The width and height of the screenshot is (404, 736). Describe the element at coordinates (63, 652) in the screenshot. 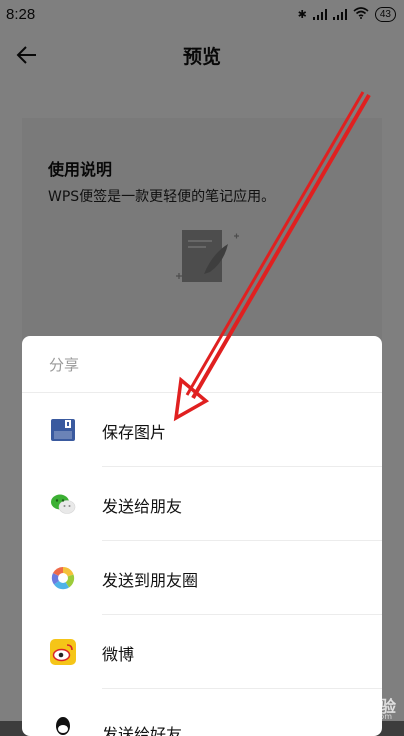

I see `weibo-icon` at that location.